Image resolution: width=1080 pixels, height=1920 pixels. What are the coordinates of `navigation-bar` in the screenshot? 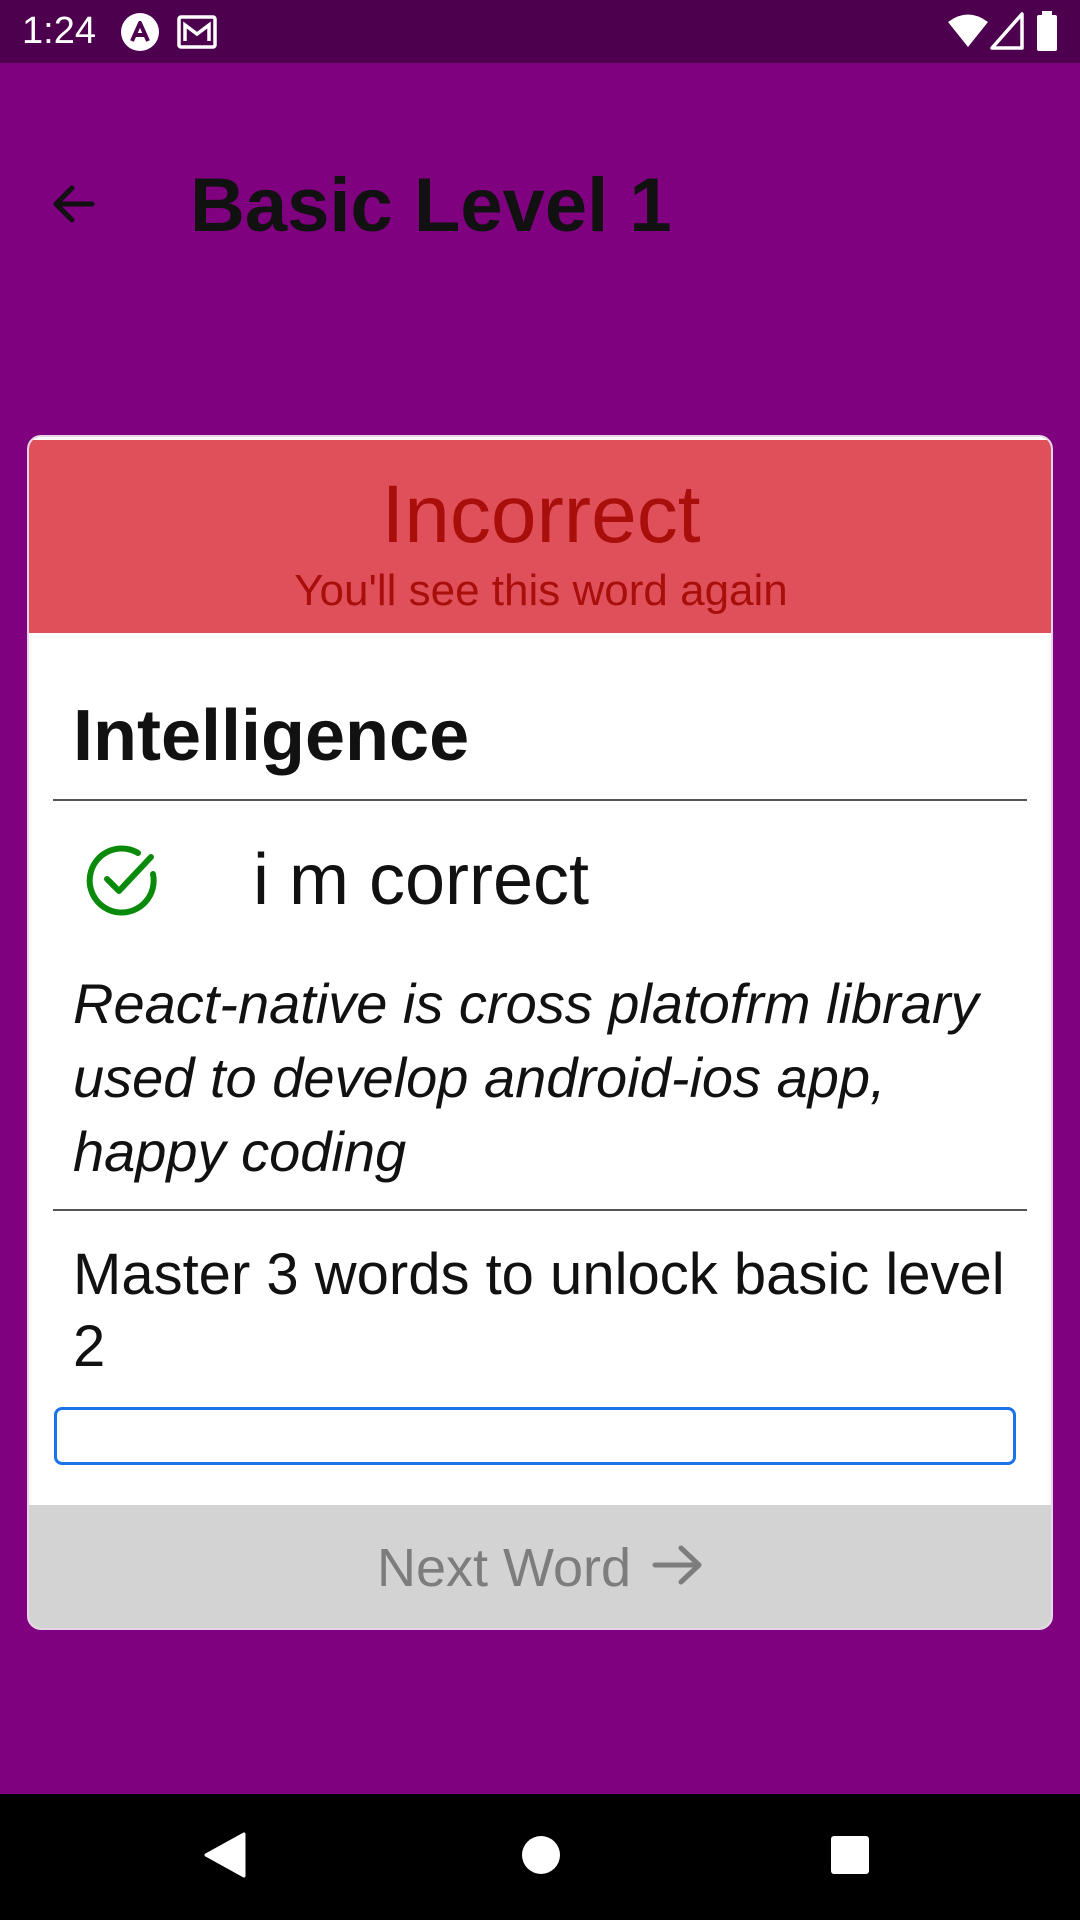 It's located at (540, 1857).